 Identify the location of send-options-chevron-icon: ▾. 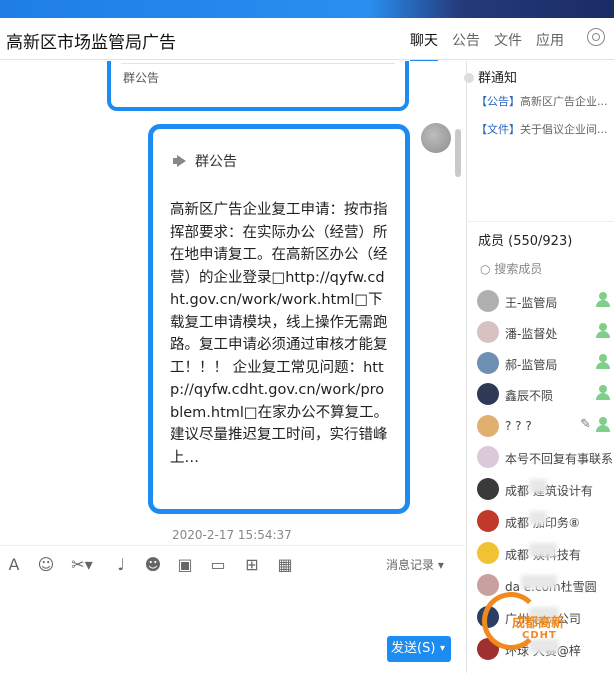
(442, 649).